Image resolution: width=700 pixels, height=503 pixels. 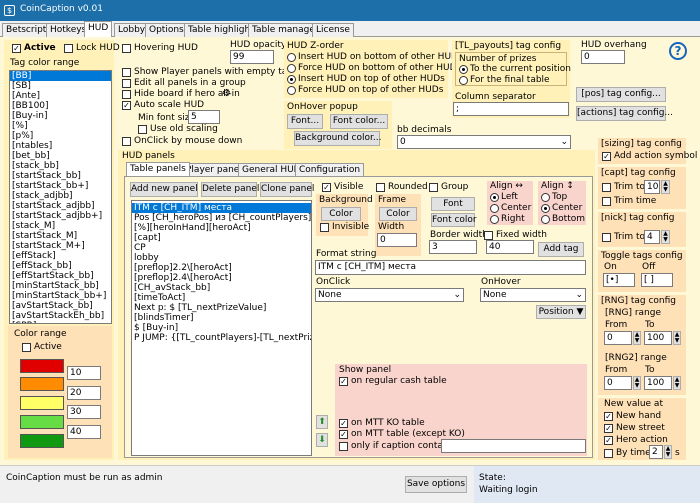 What do you see at coordinates (68, 48) in the screenshot?
I see `lock-hud-checkbox` at bounding box center [68, 48].